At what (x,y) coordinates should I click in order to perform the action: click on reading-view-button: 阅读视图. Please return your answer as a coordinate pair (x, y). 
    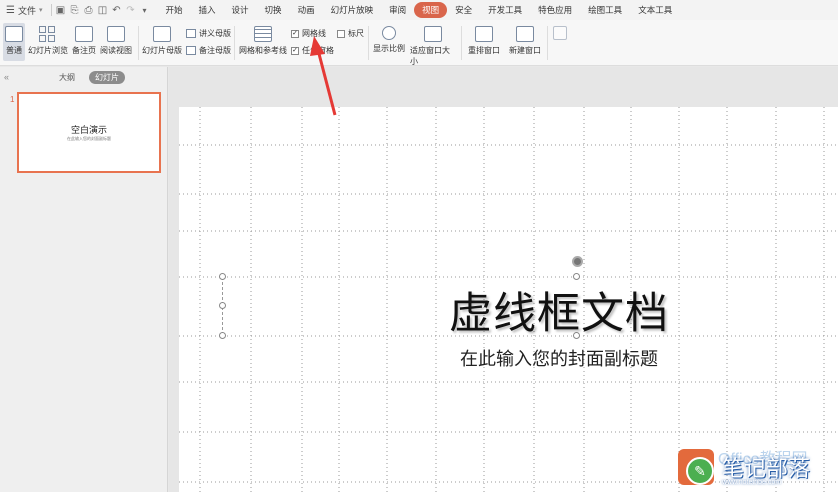
    Looking at the image, I should click on (116, 41).